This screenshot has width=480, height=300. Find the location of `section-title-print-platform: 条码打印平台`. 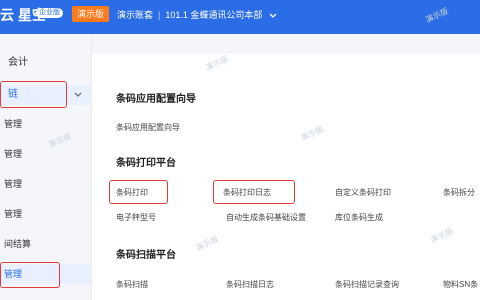

section-title-print-platform: 条码打印平台 is located at coordinates (146, 163).